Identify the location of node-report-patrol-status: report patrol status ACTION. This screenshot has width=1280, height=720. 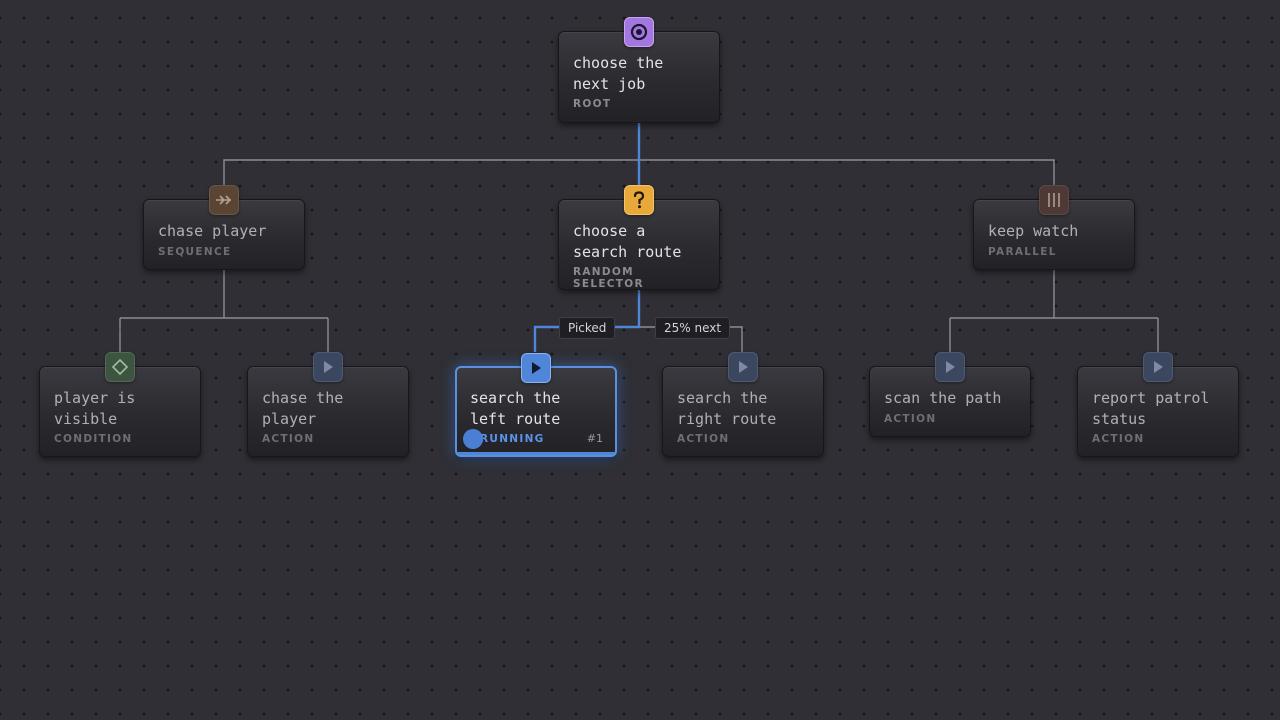
(1158, 404).